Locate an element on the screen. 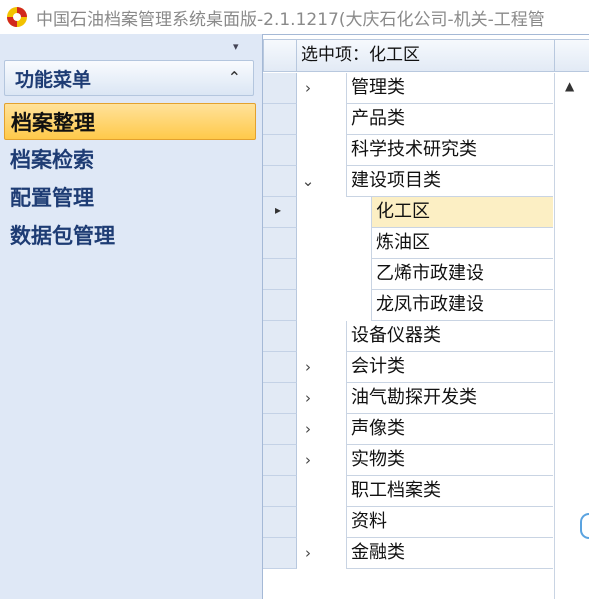  tree-row: ⌄ 建设项目类 is located at coordinates (426, 181).